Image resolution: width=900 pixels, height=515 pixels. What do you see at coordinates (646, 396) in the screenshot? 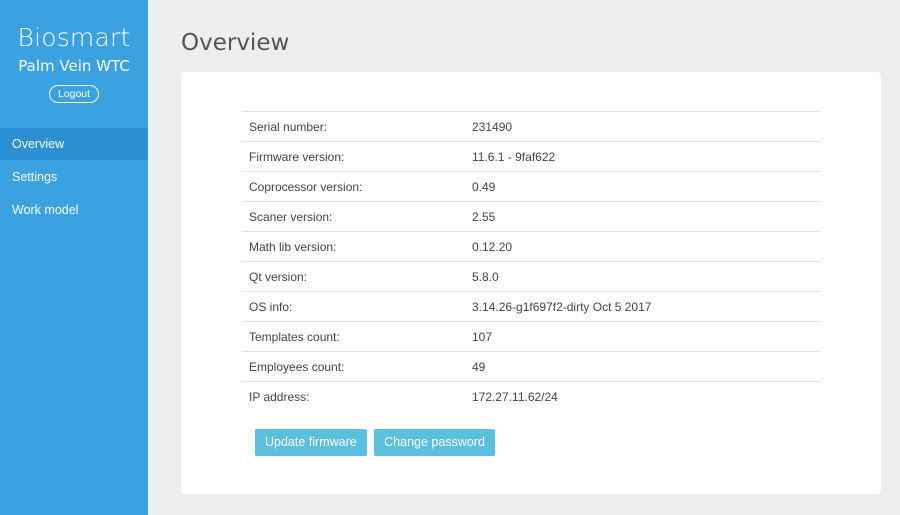
I see `row-value: 172.27.11.62/24` at bounding box center [646, 396].